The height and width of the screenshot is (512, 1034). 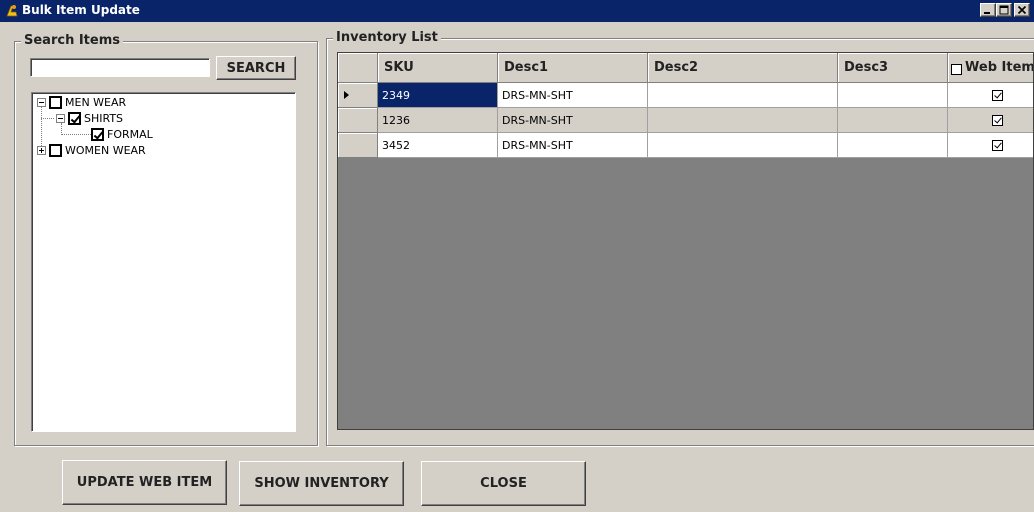 What do you see at coordinates (956, 69) in the screenshot?
I see `web-item-select-all-checkbox` at bounding box center [956, 69].